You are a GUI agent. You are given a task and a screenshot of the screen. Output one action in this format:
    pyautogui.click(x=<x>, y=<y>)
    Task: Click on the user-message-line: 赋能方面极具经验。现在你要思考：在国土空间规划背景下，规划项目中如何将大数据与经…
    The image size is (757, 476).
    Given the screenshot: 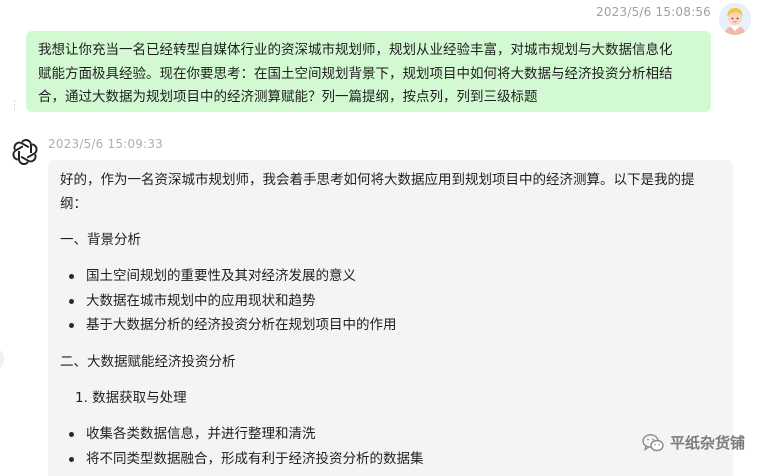 What is the action you would take?
    pyautogui.click(x=355, y=73)
    